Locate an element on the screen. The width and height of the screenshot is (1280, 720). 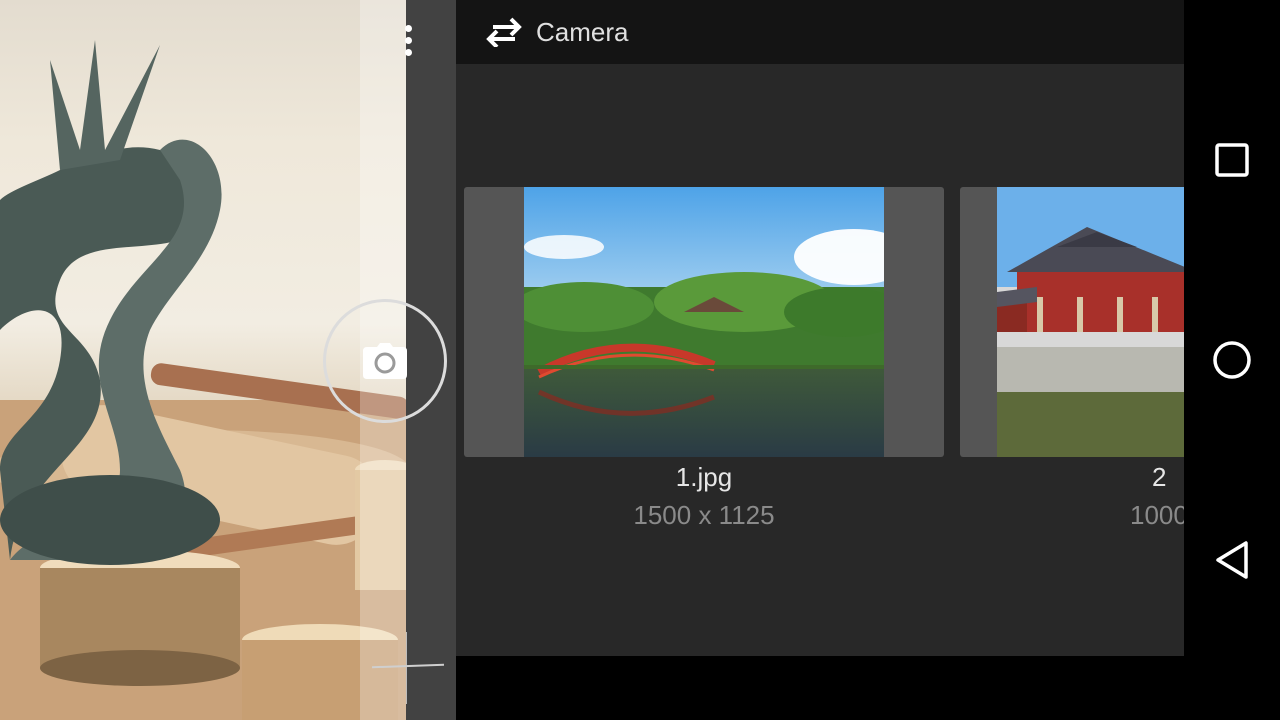
camera-icon is located at coordinates (385, 361).